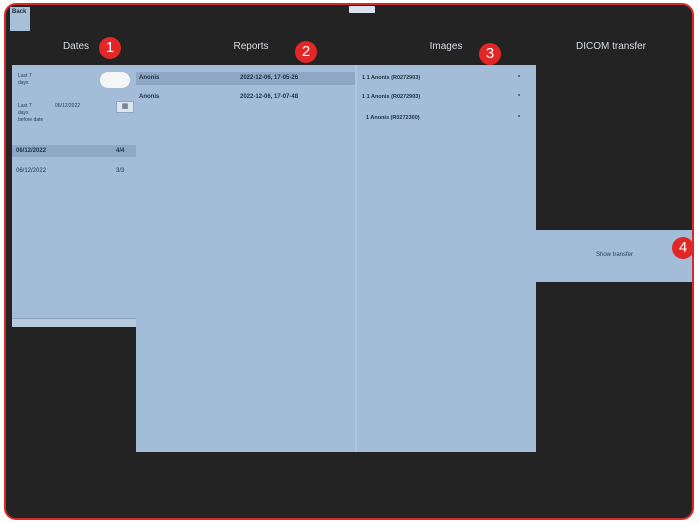 This screenshot has width=699, height=523. I want to click on callout-2: 2, so click(306, 52).